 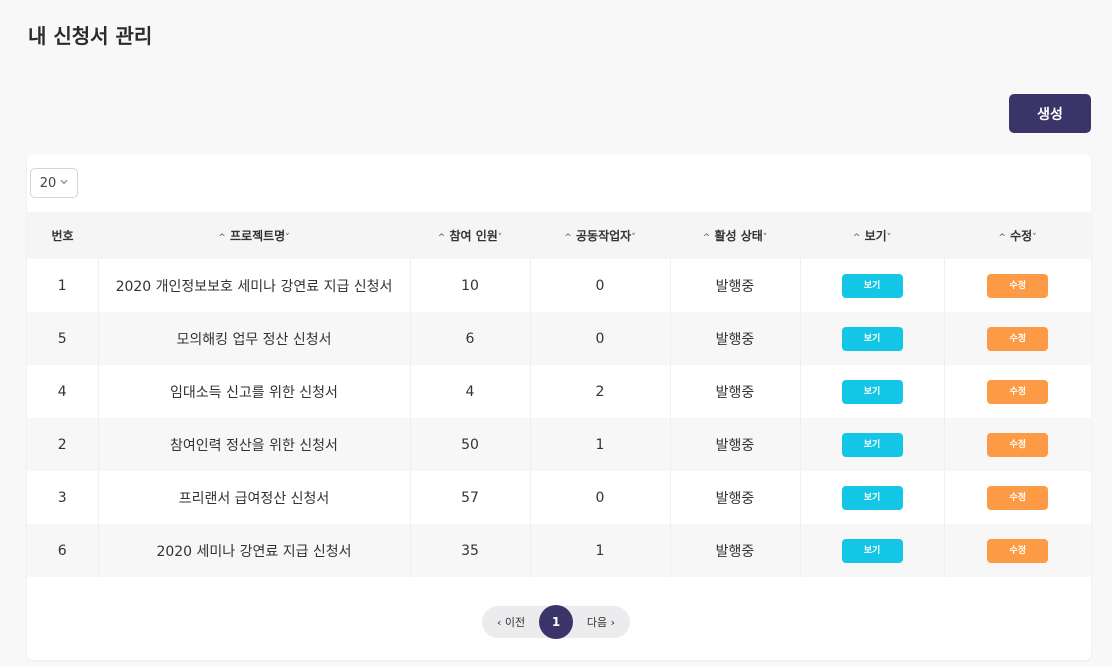 What do you see at coordinates (63, 497) in the screenshot?
I see `cell-no: 3` at bounding box center [63, 497].